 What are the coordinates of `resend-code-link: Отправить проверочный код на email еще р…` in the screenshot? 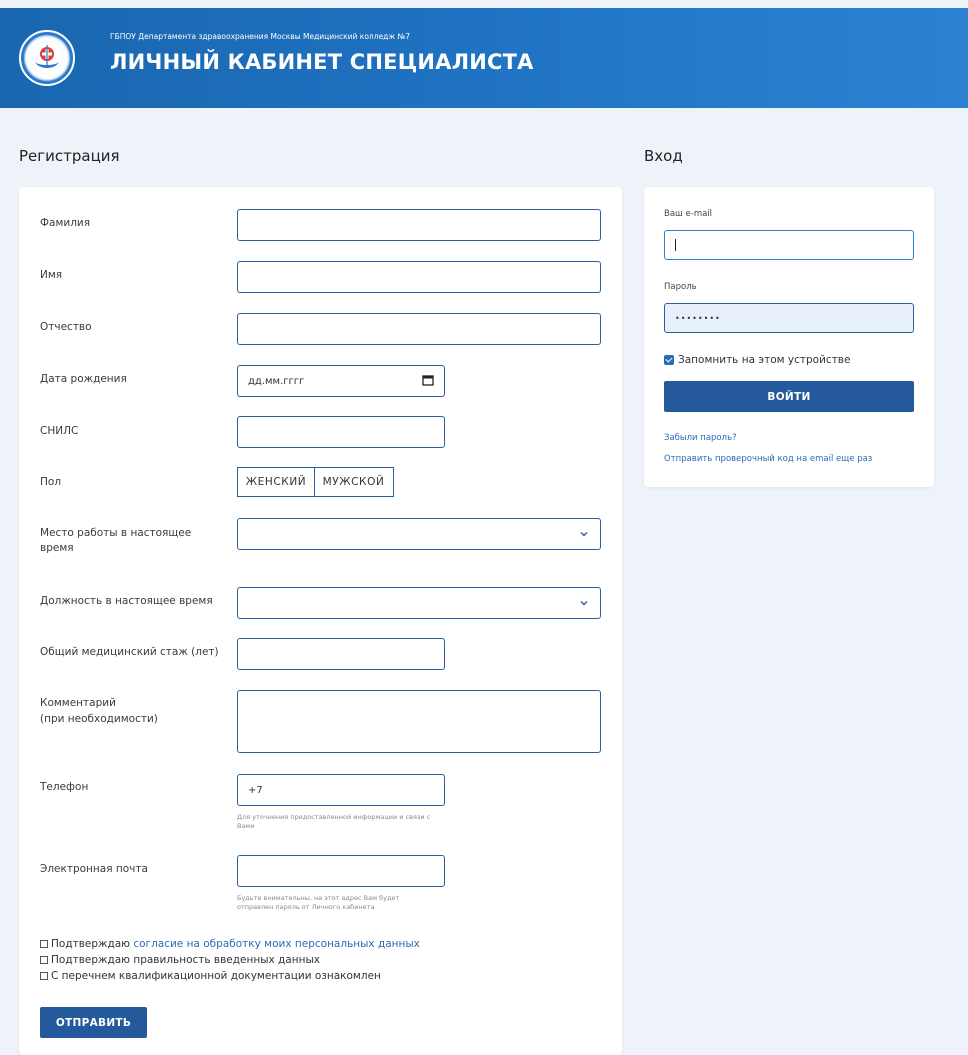 It's located at (768, 459).